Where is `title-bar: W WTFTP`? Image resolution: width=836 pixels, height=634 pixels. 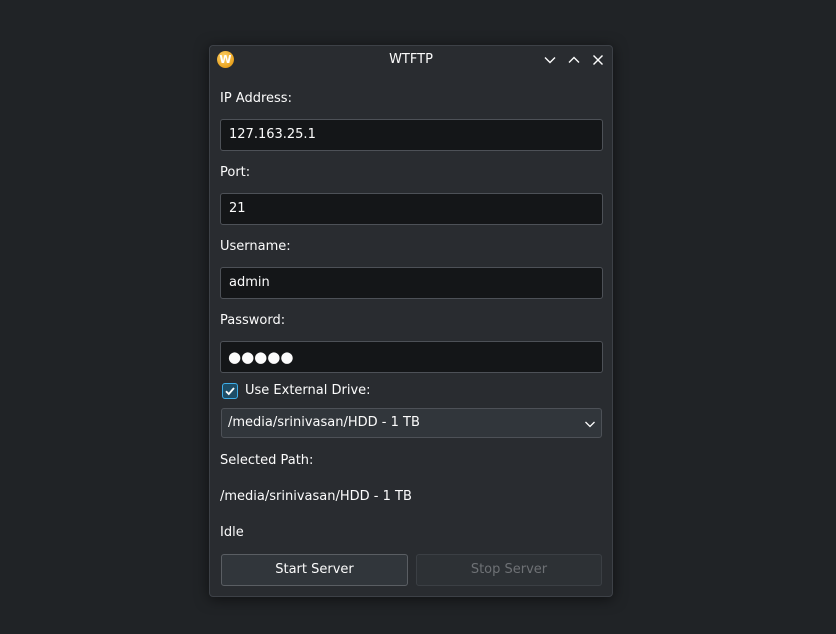 title-bar: W WTFTP is located at coordinates (411, 59).